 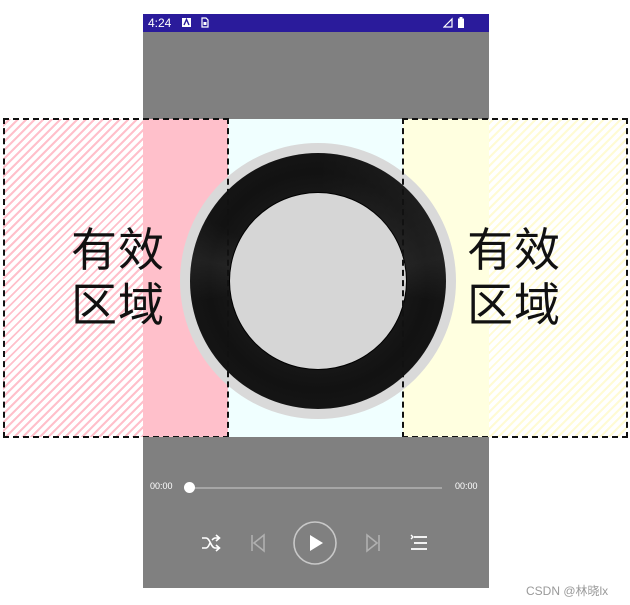 I want to click on play-button, so click(x=315, y=543).